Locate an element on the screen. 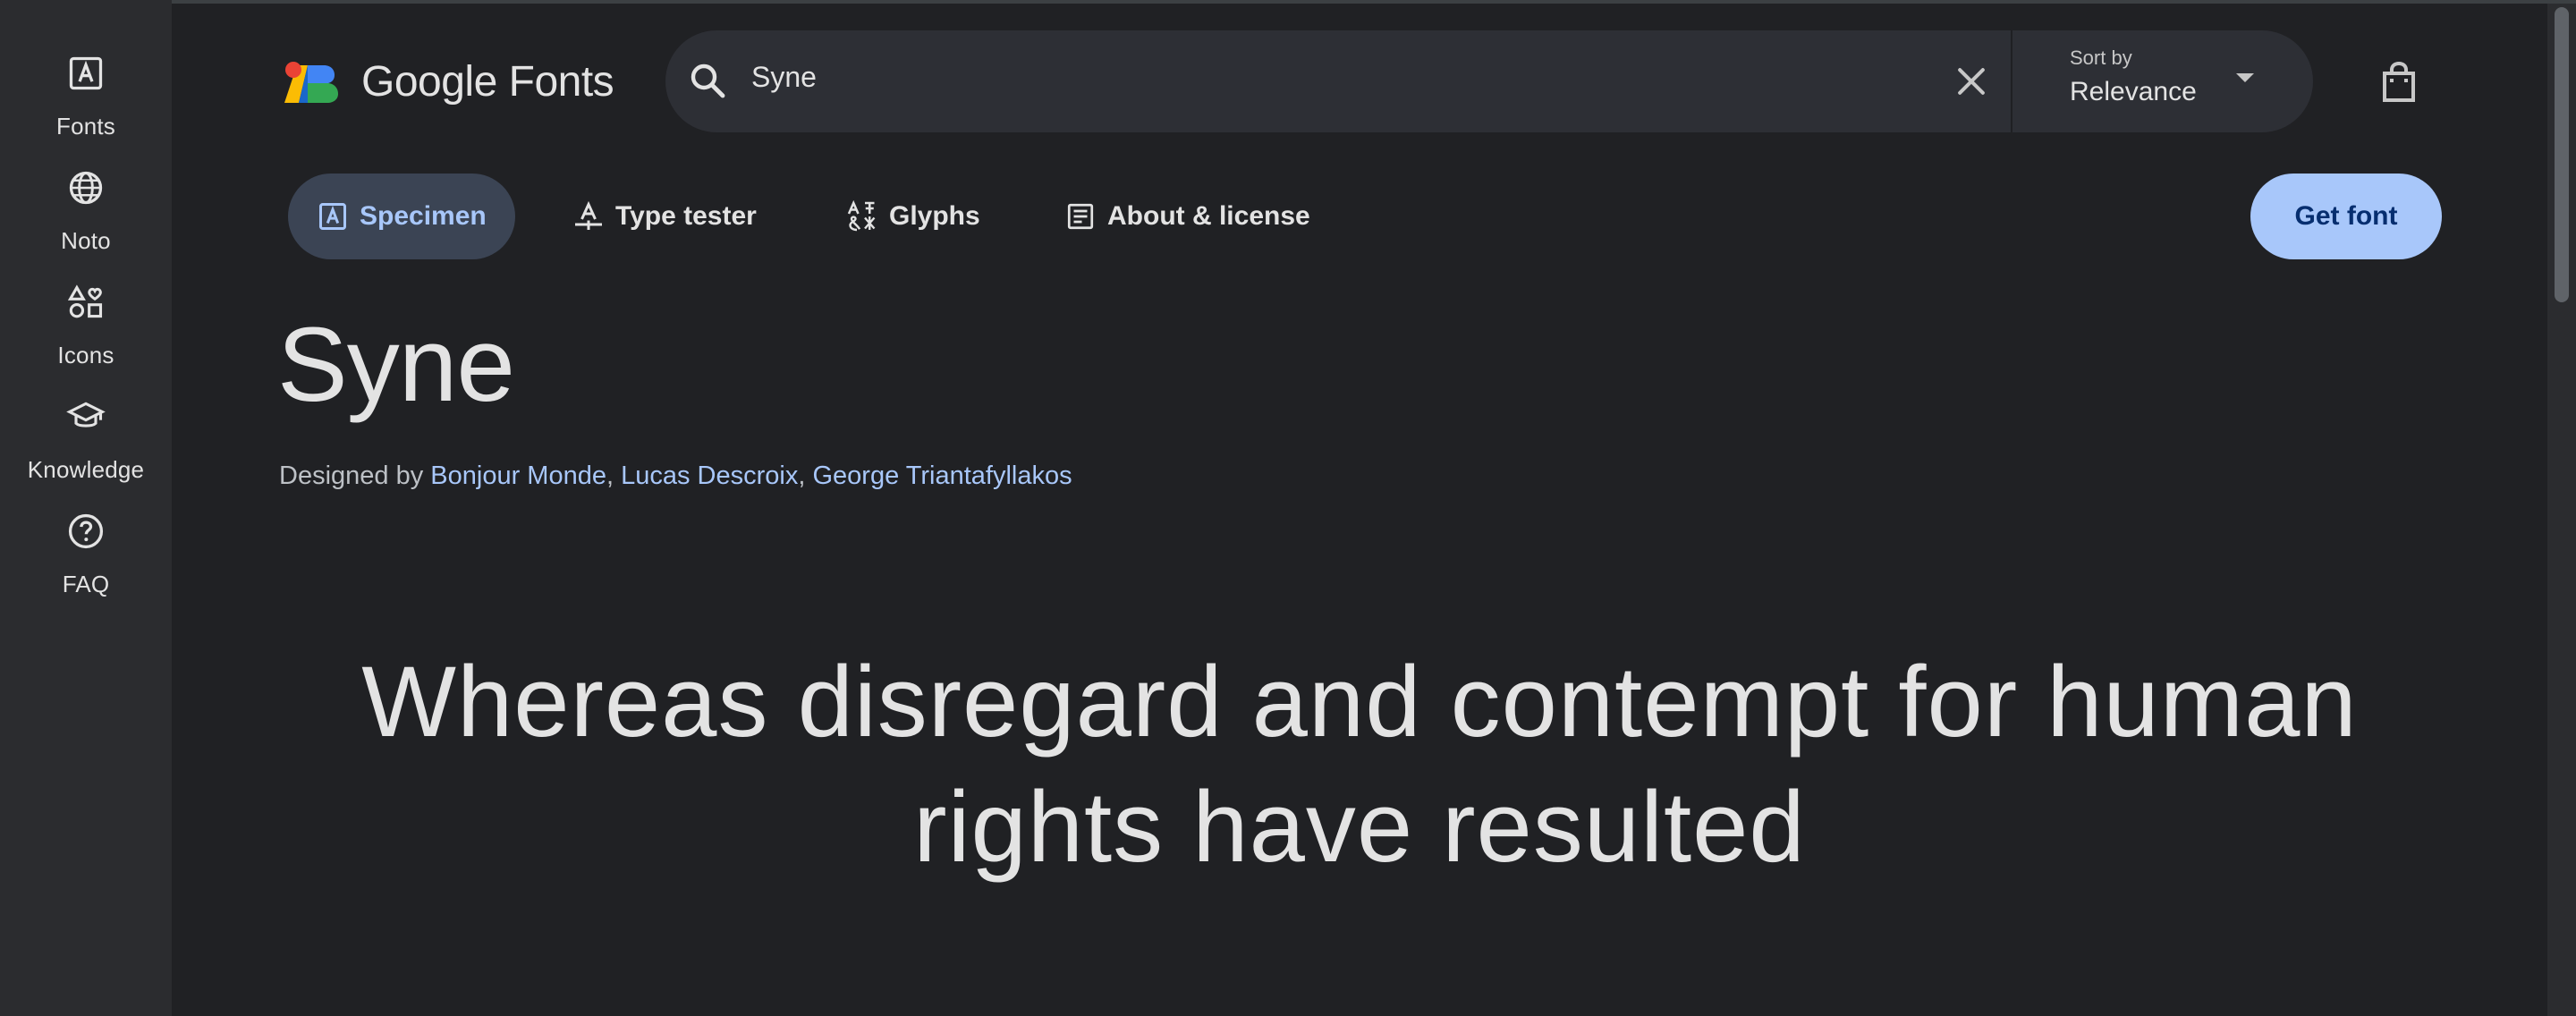 This screenshot has width=2576, height=1016. tab-label-about-license: About & license is located at coordinates (1208, 216).